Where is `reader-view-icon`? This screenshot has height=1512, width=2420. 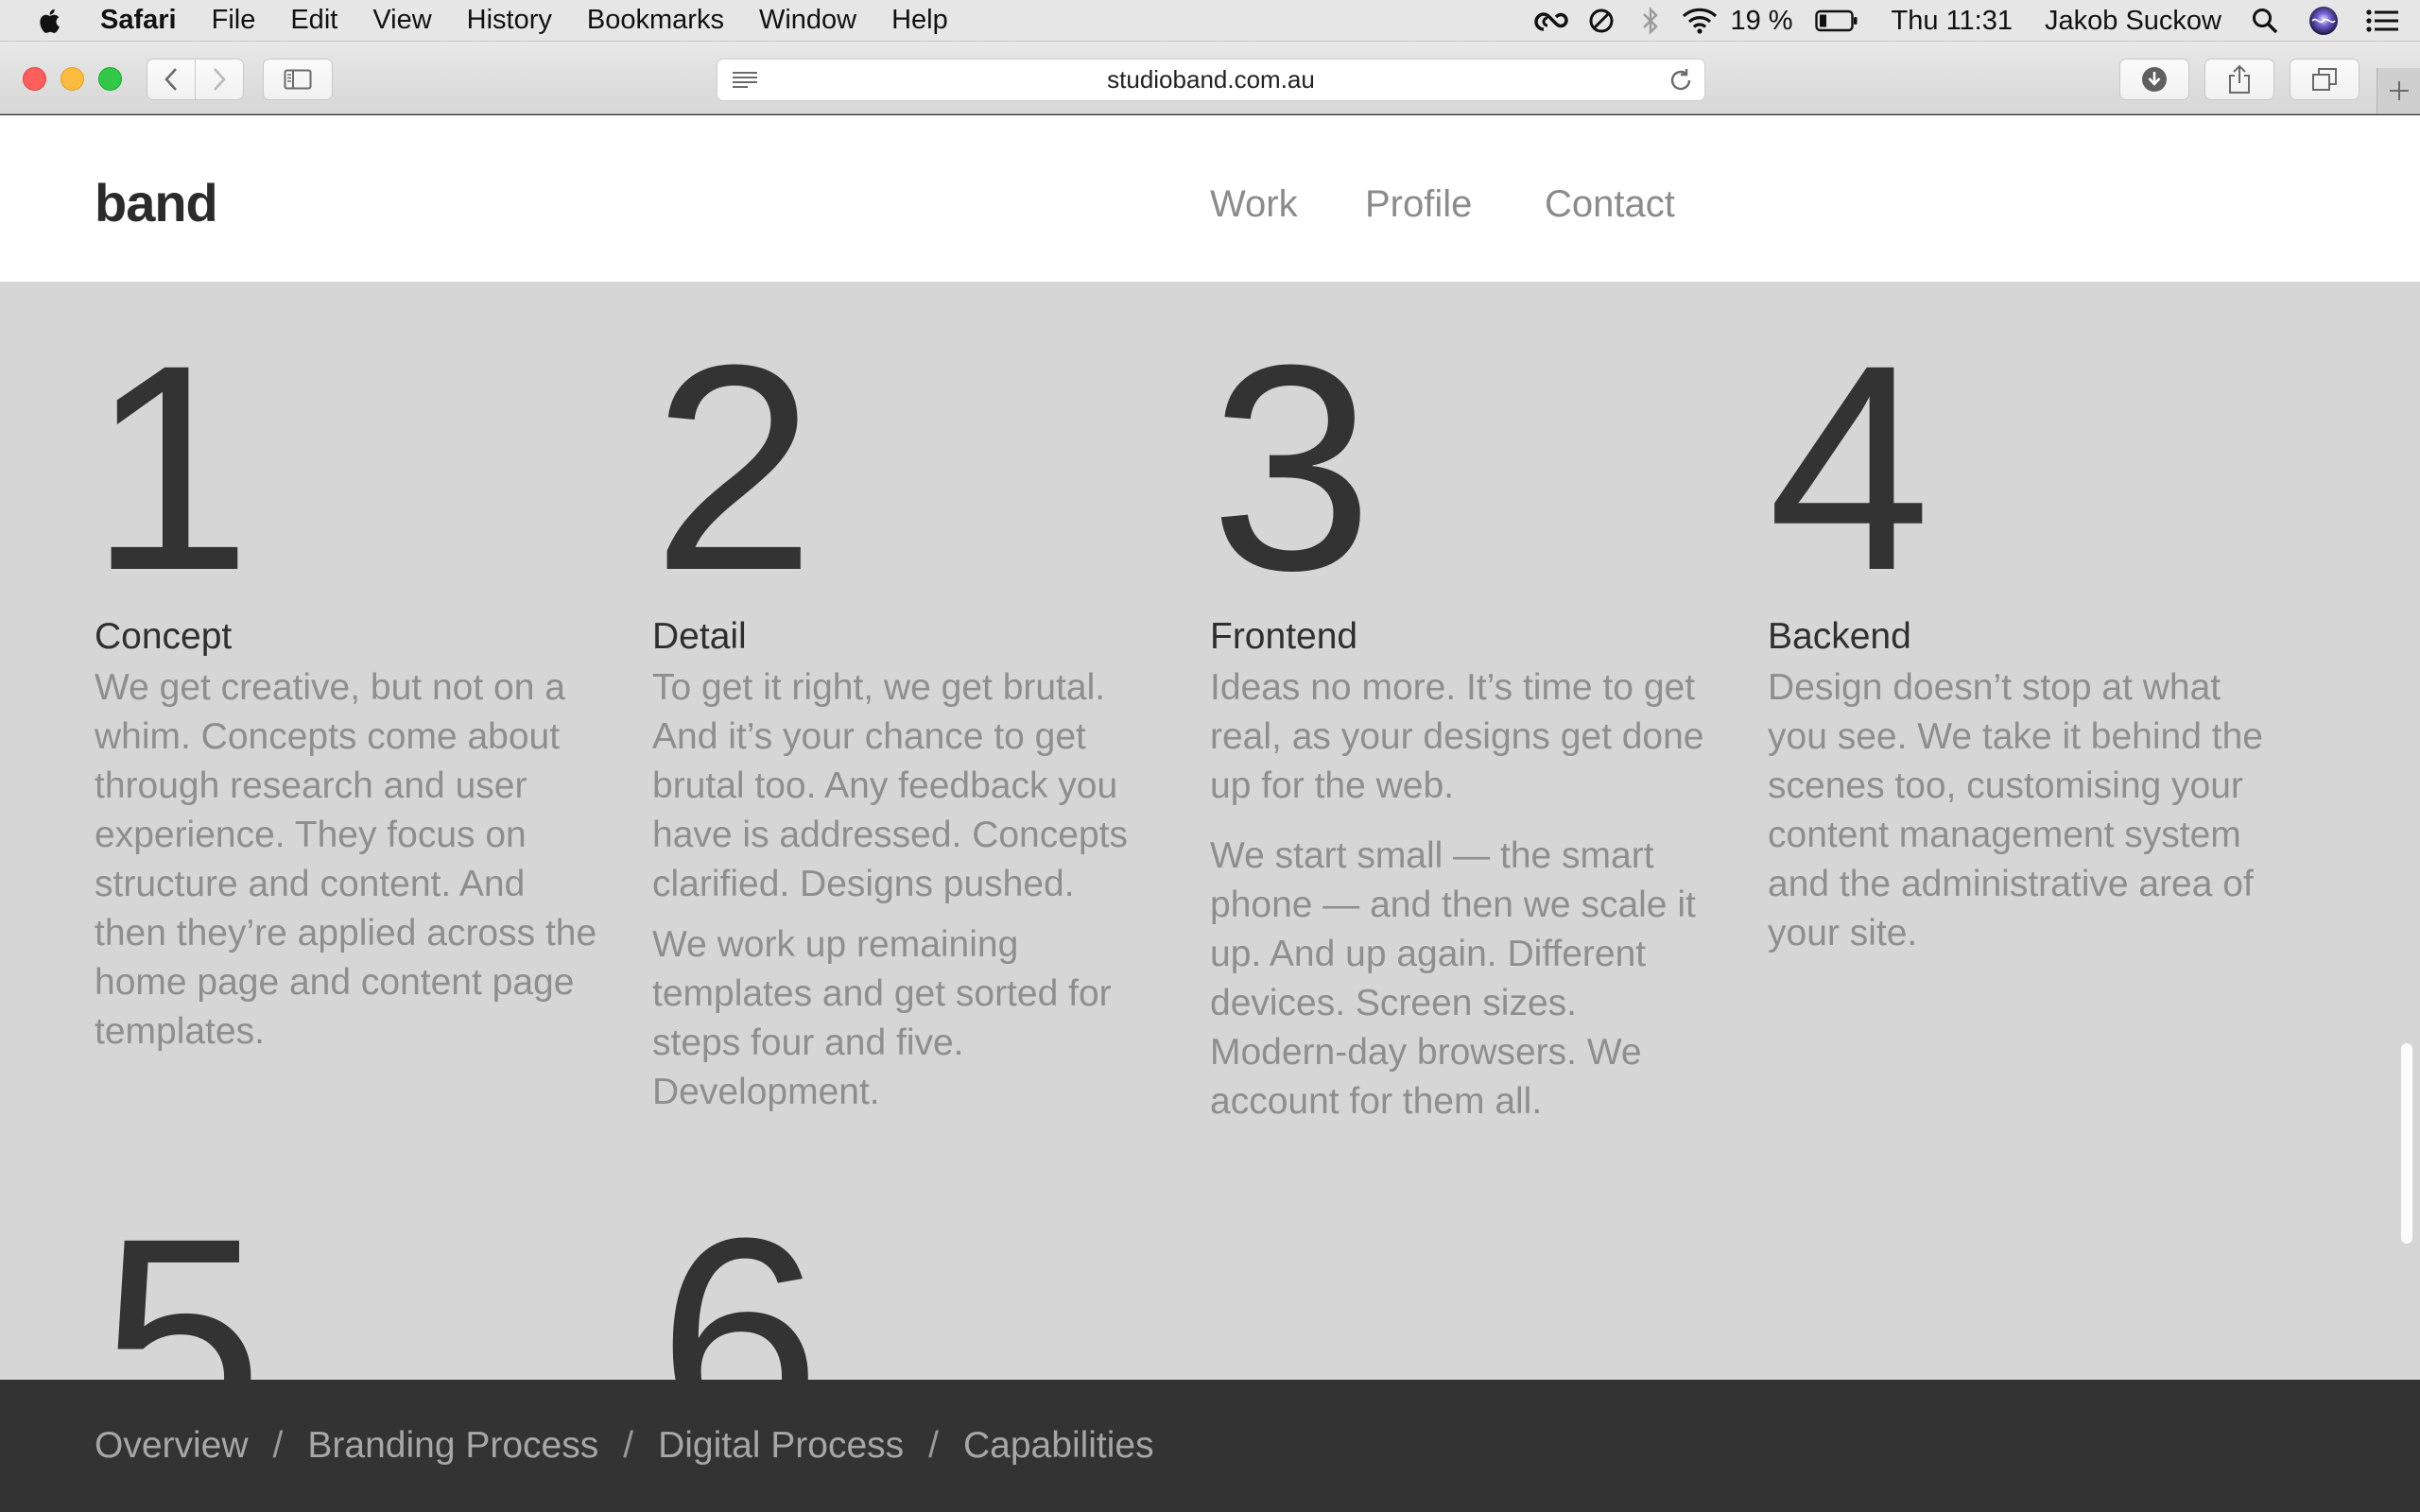 reader-view-icon is located at coordinates (745, 80).